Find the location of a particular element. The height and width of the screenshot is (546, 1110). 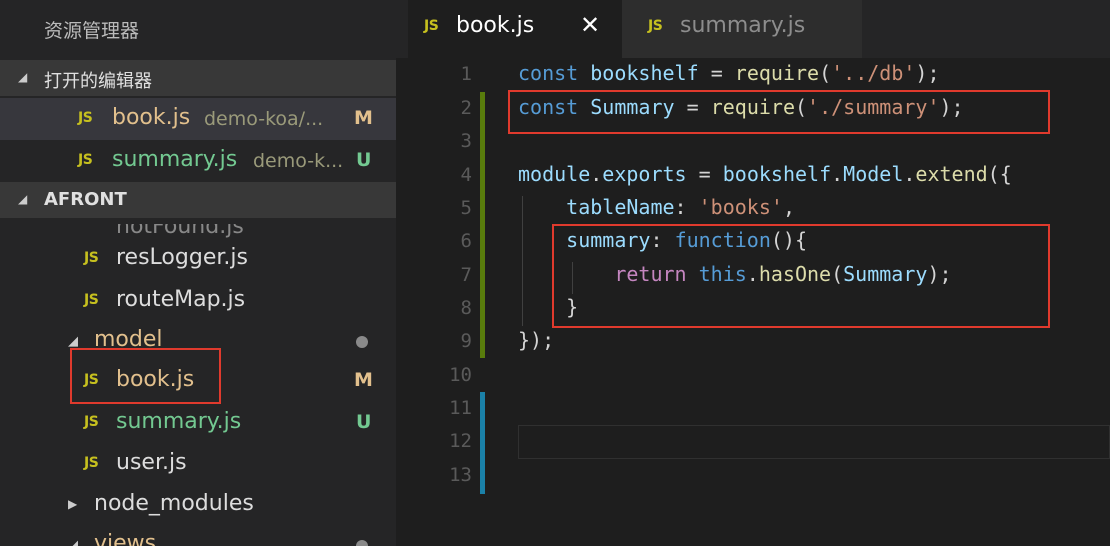

tree-item-user: JS user.js is located at coordinates (198, 464).